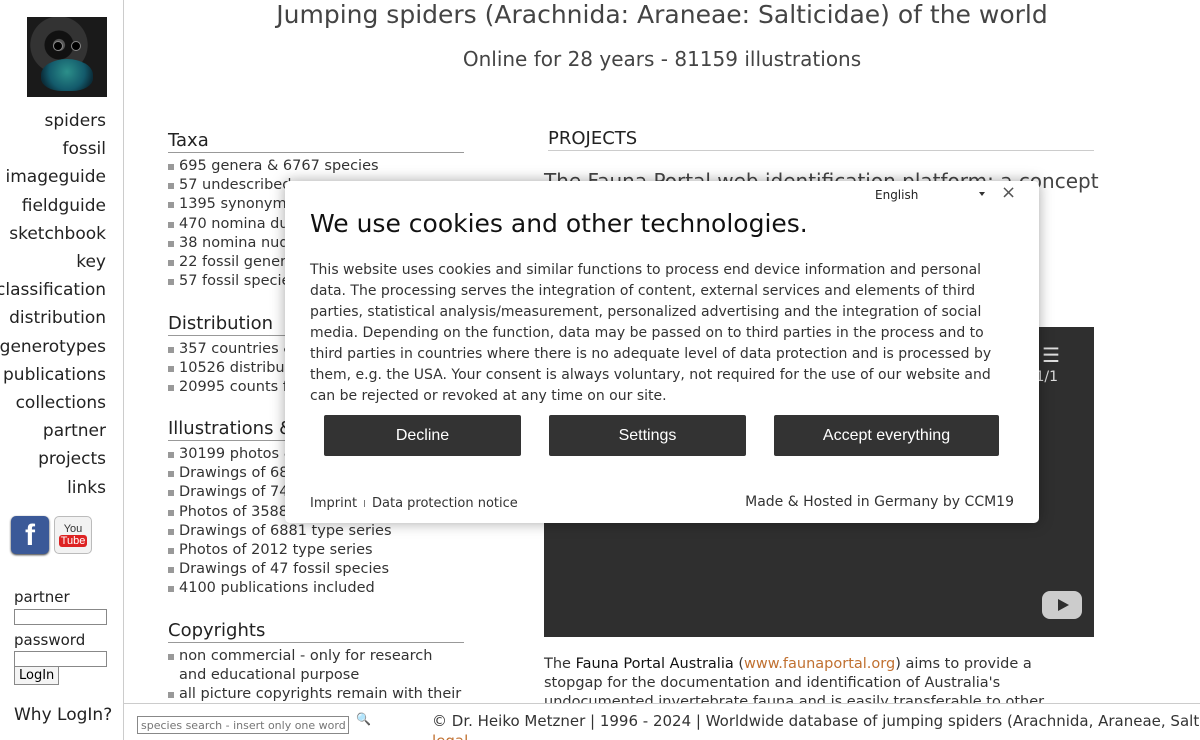 This screenshot has height=740, width=1200. I want to click on projects-heading: PROJECTS, so click(821, 139).